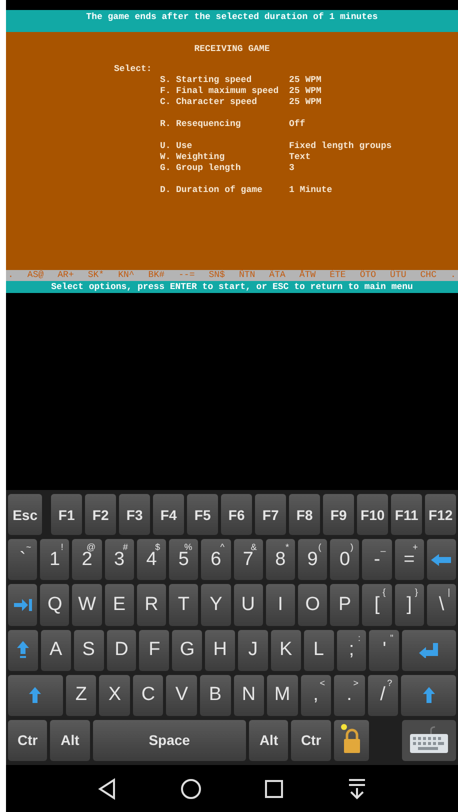 The image size is (458, 812). What do you see at coordinates (338, 515) in the screenshot?
I see `function-key: F9` at bounding box center [338, 515].